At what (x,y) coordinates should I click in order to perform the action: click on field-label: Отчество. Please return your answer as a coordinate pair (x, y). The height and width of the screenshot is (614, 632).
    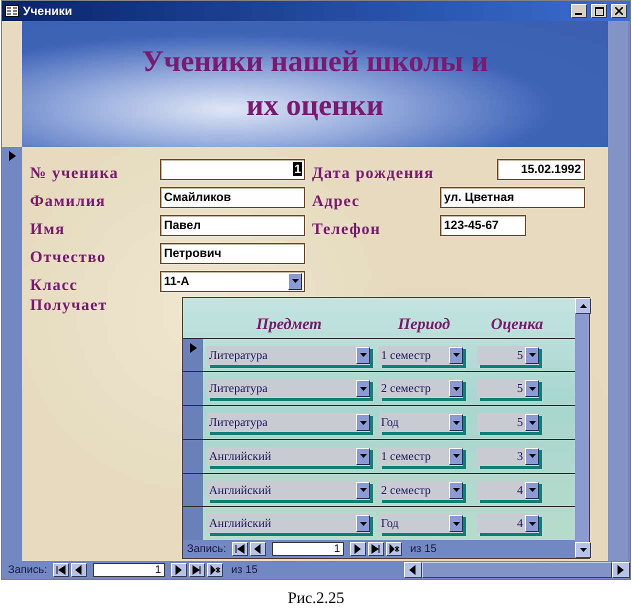
    Looking at the image, I should click on (69, 258).